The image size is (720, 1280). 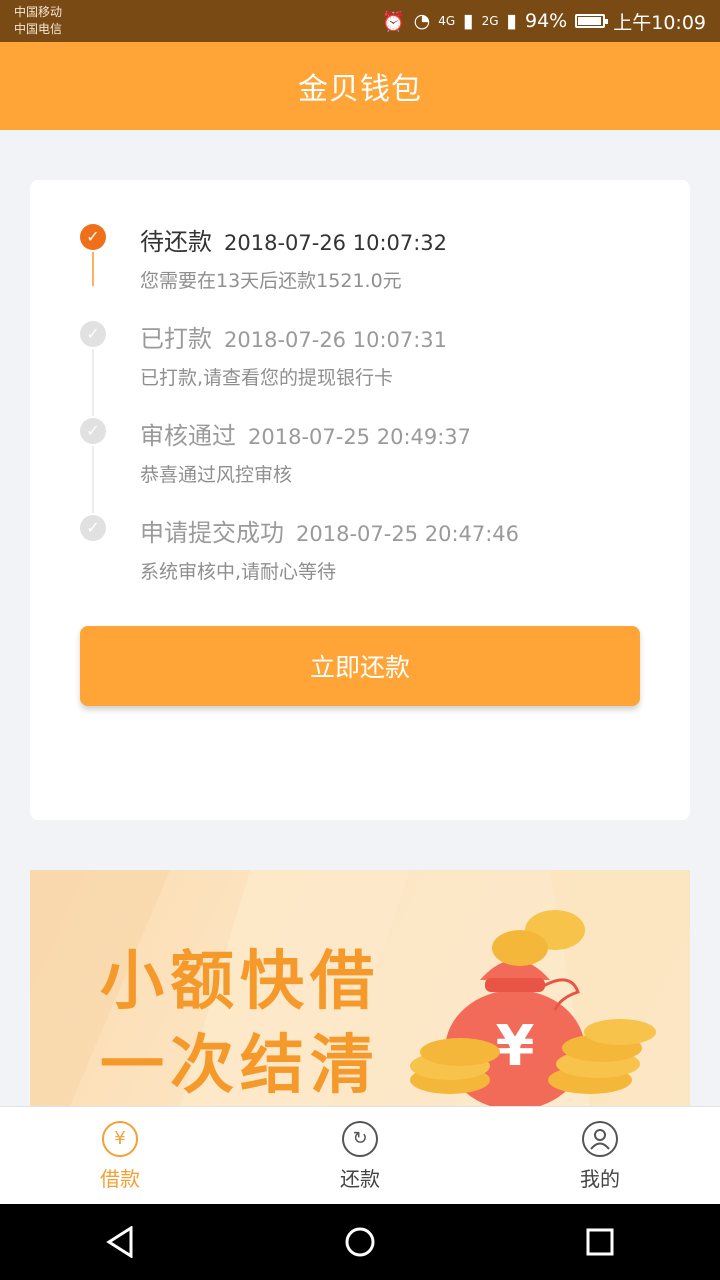 I want to click on timeline-step-application-submitted: ✓ 申请提交成功 2018-07-25 20:47:46 系统审核中,请耐心等待, so click(x=360, y=561).